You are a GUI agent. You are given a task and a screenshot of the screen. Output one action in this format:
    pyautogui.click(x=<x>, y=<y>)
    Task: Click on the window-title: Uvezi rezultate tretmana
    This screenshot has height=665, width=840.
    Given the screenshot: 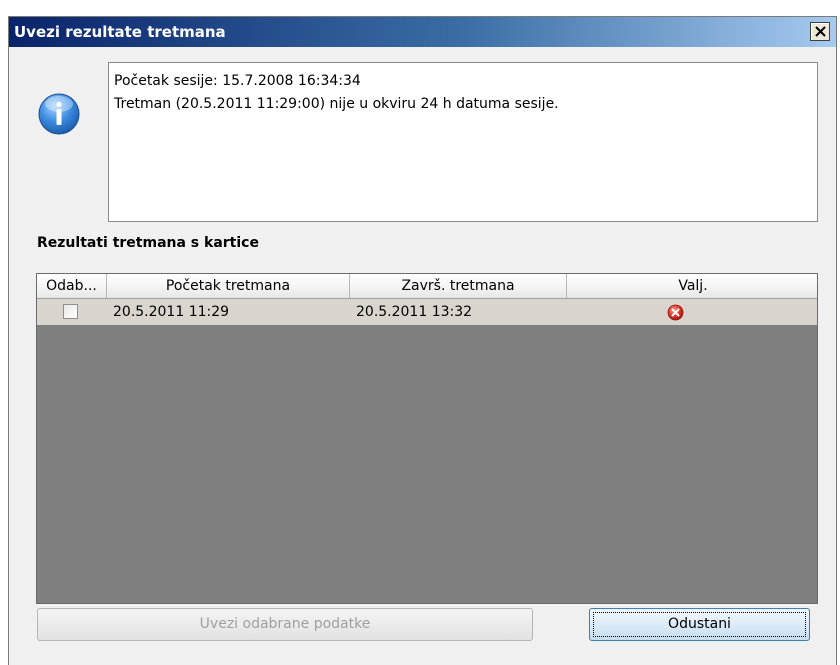 What is the action you would take?
    pyautogui.click(x=120, y=32)
    